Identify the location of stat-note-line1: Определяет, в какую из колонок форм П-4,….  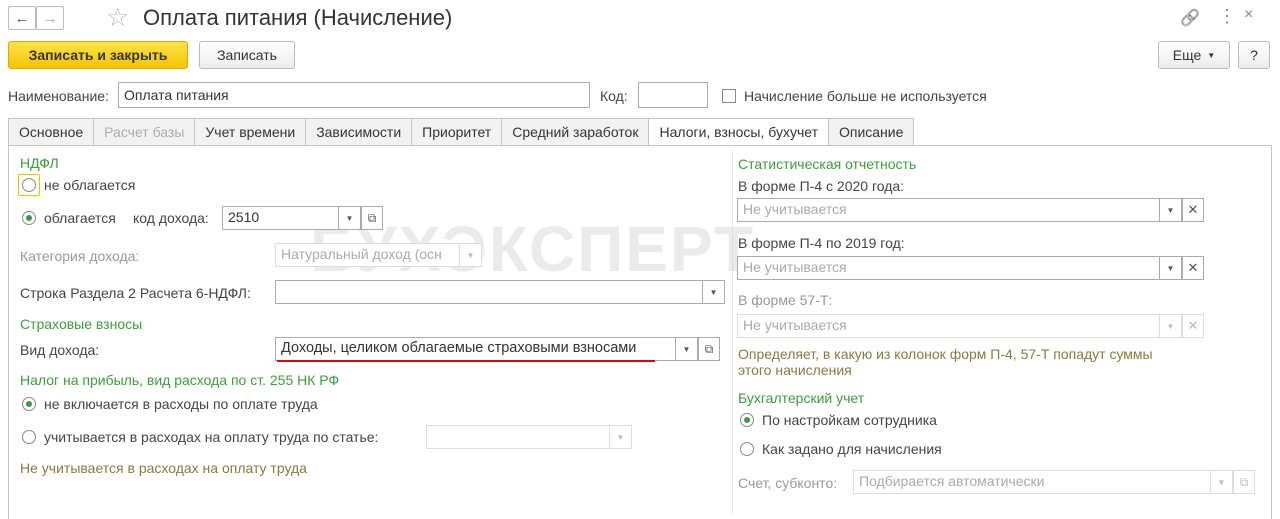
(945, 354).